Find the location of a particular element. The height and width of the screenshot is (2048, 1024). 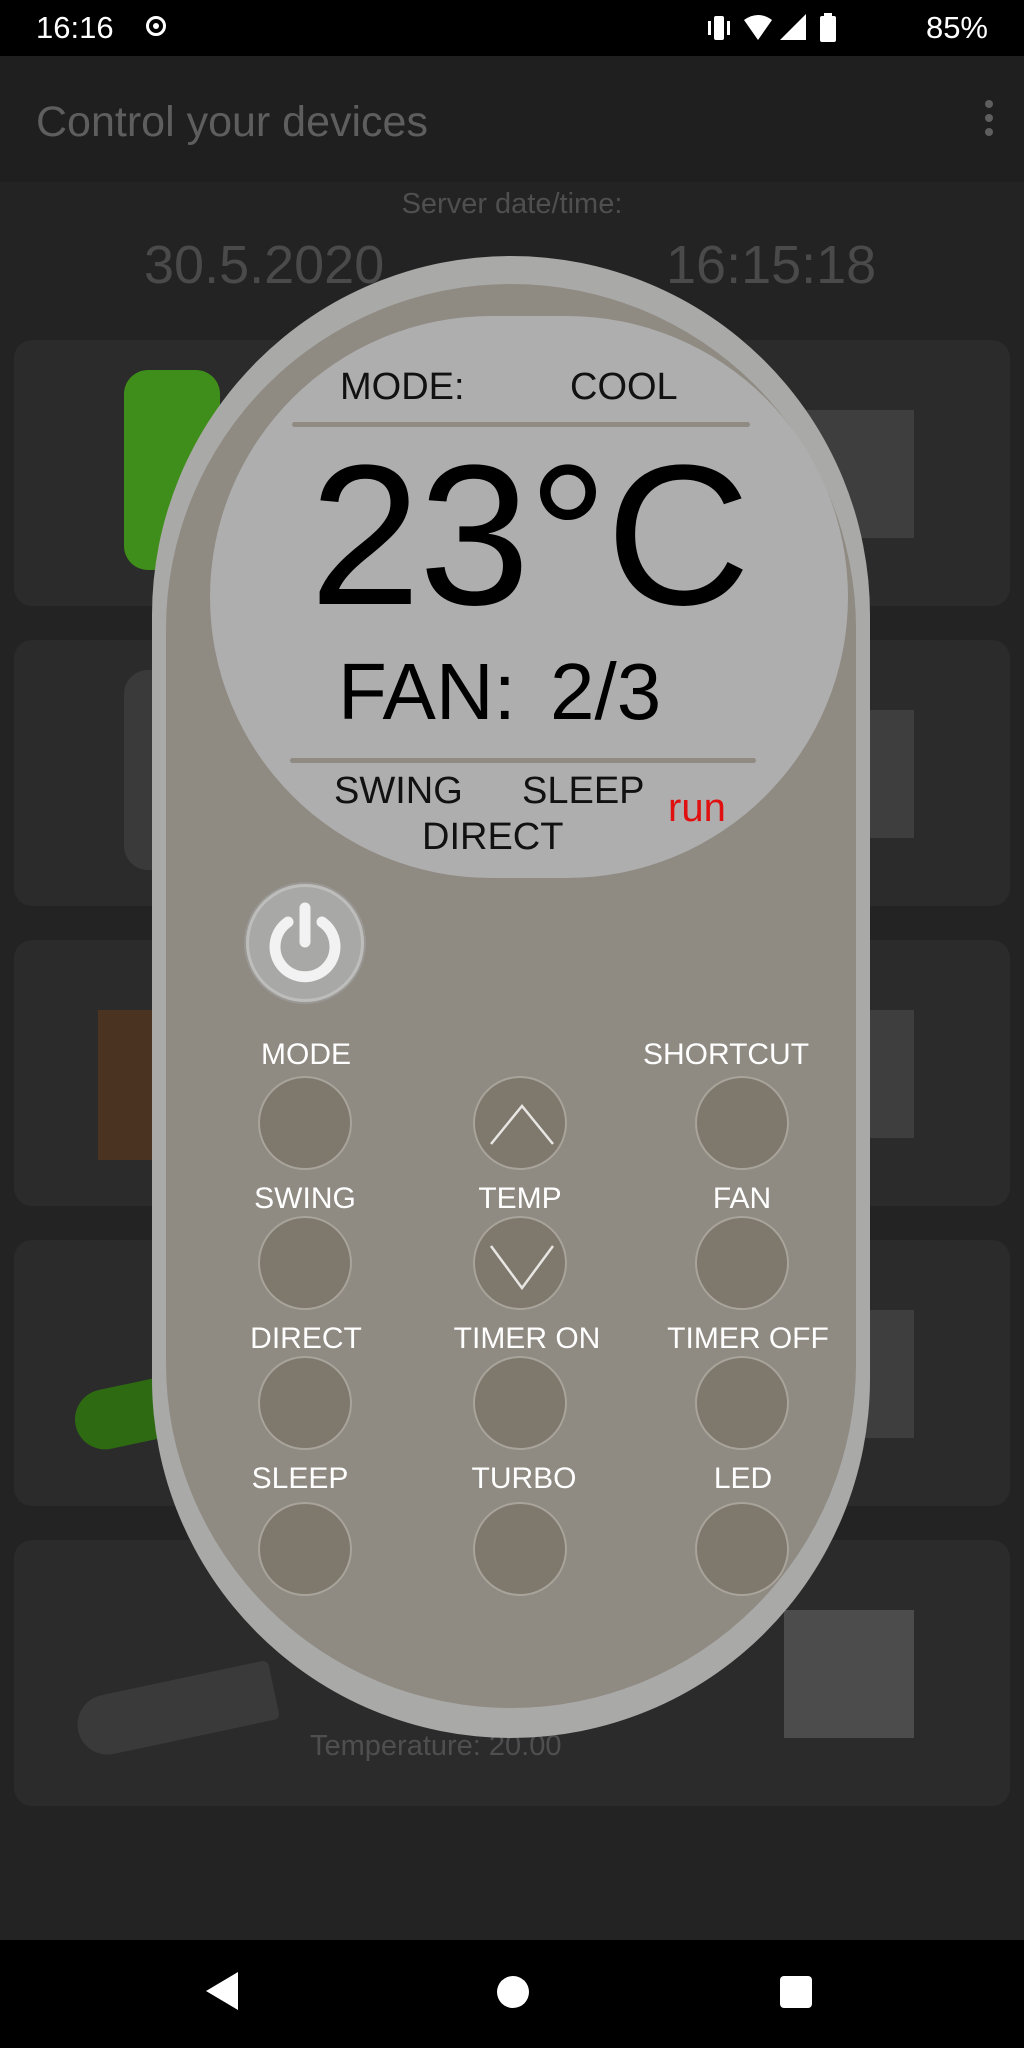

shortcut-button is located at coordinates (742, 1123).